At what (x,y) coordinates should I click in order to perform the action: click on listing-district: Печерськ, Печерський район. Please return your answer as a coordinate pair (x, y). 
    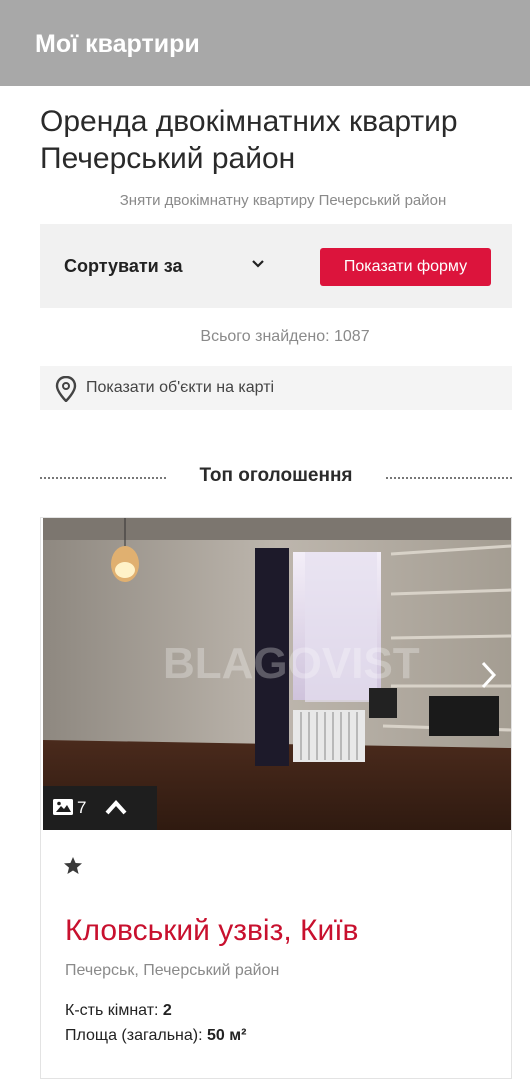
    Looking at the image, I should click on (172, 970).